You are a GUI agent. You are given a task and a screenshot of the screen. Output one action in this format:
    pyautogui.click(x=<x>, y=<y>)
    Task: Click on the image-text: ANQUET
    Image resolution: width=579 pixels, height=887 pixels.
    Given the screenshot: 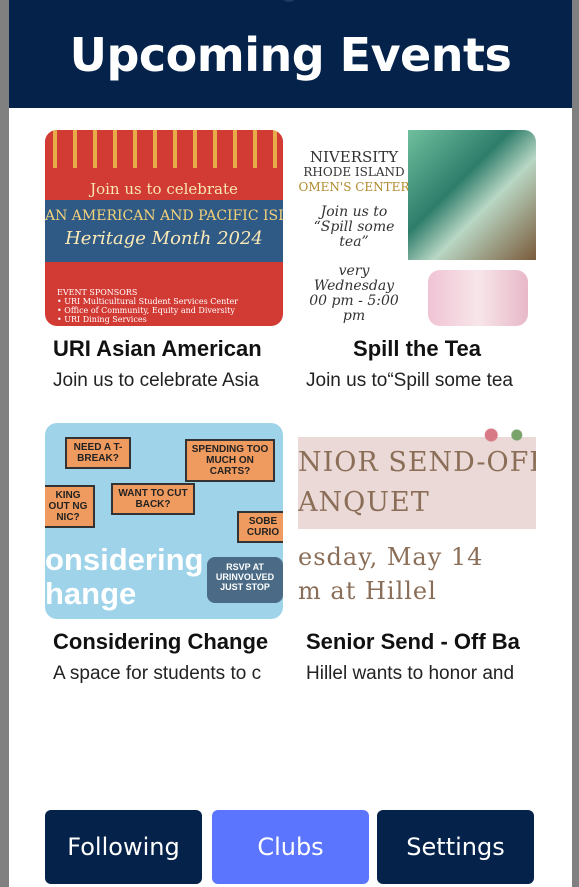 What is the action you would take?
    pyautogui.click(x=364, y=502)
    